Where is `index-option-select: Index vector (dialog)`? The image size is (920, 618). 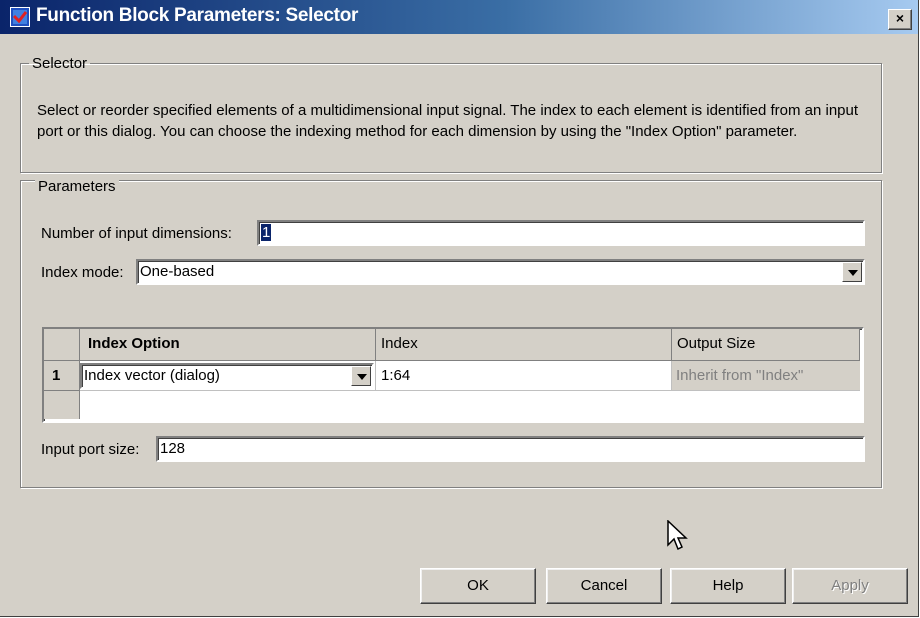 index-option-select: Index vector (dialog) is located at coordinates (227, 376).